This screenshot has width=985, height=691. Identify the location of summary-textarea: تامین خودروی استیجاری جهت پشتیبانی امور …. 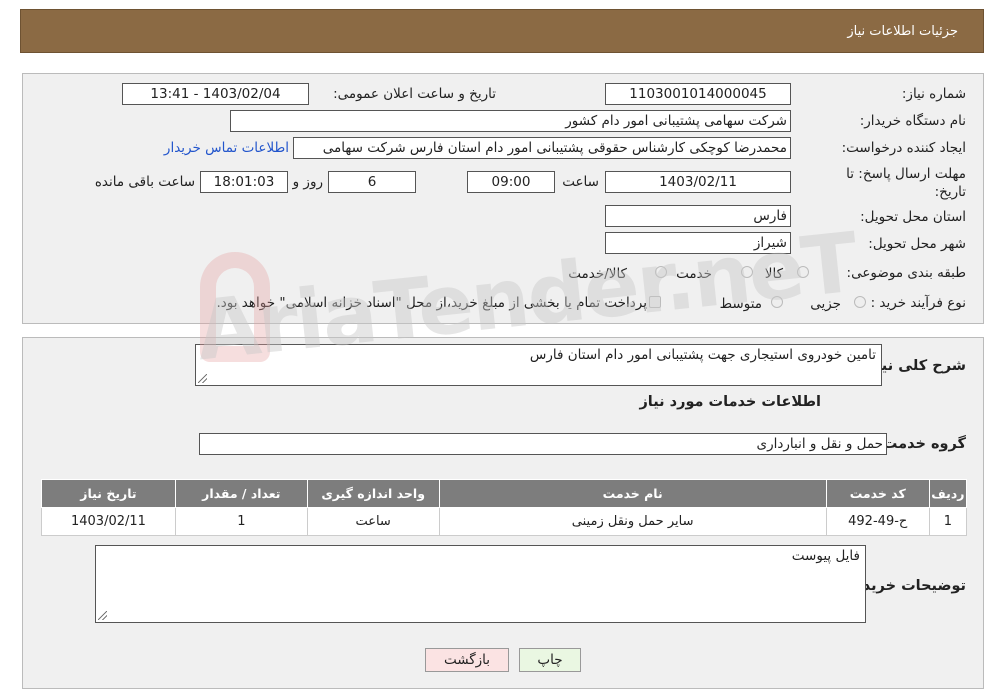
(538, 365).